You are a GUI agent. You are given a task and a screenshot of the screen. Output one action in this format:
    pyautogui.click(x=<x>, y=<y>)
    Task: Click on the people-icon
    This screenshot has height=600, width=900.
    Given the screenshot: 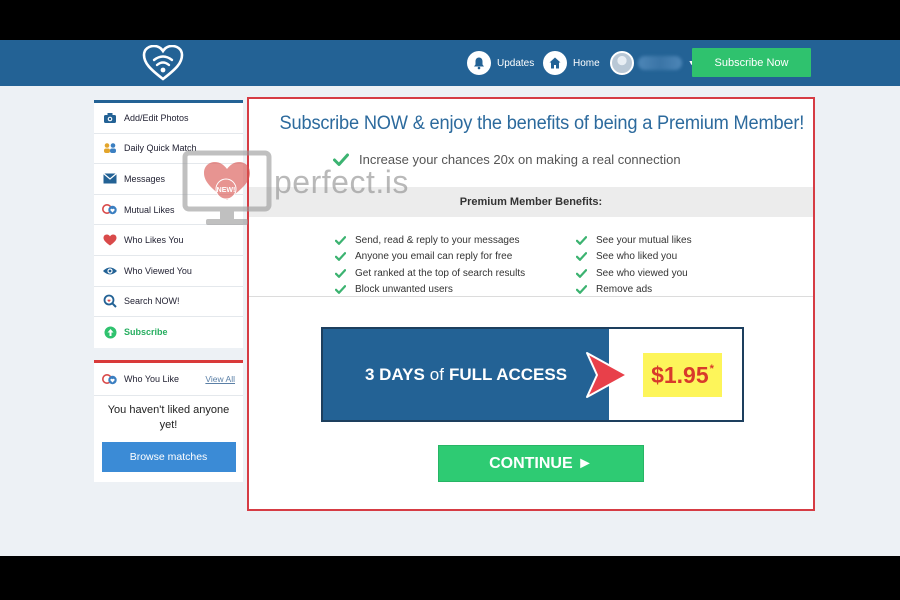 What is the action you would take?
    pyautogui.click(x=110, y=148)
    